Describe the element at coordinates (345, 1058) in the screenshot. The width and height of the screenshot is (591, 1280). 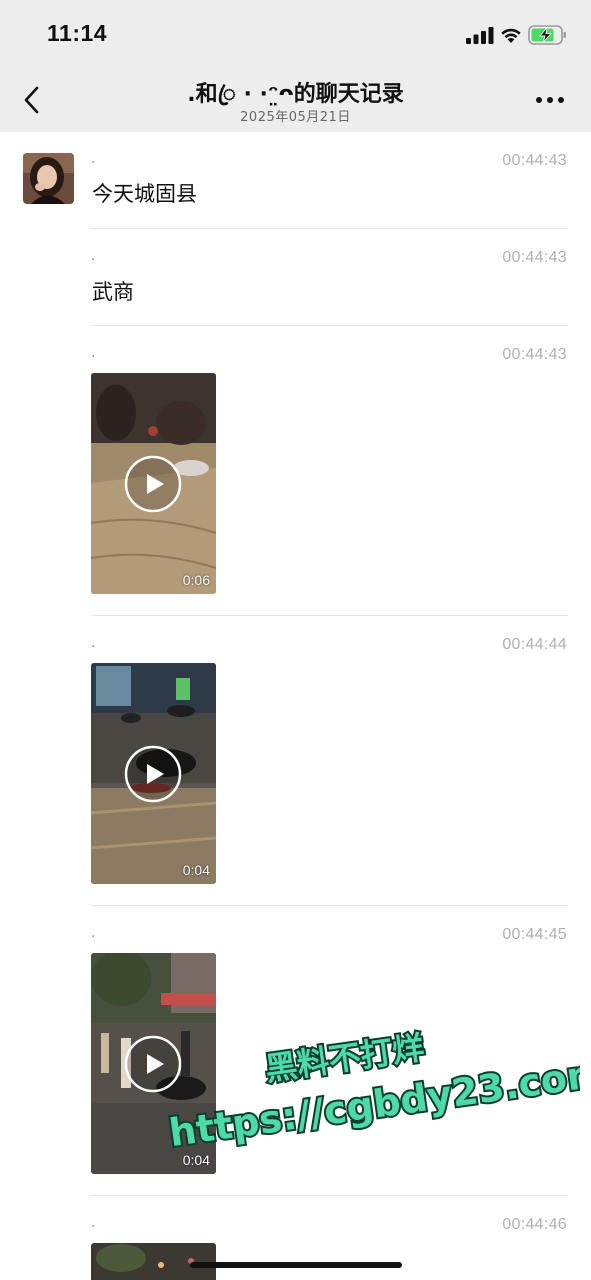
I see `watermark-line1: 黑料不打烊` at that location.